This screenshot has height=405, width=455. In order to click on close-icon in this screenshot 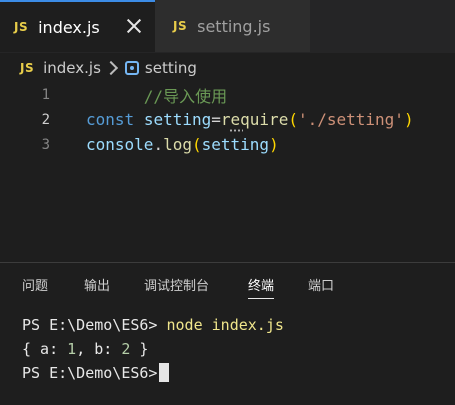, I will do `click(134, 26)`.